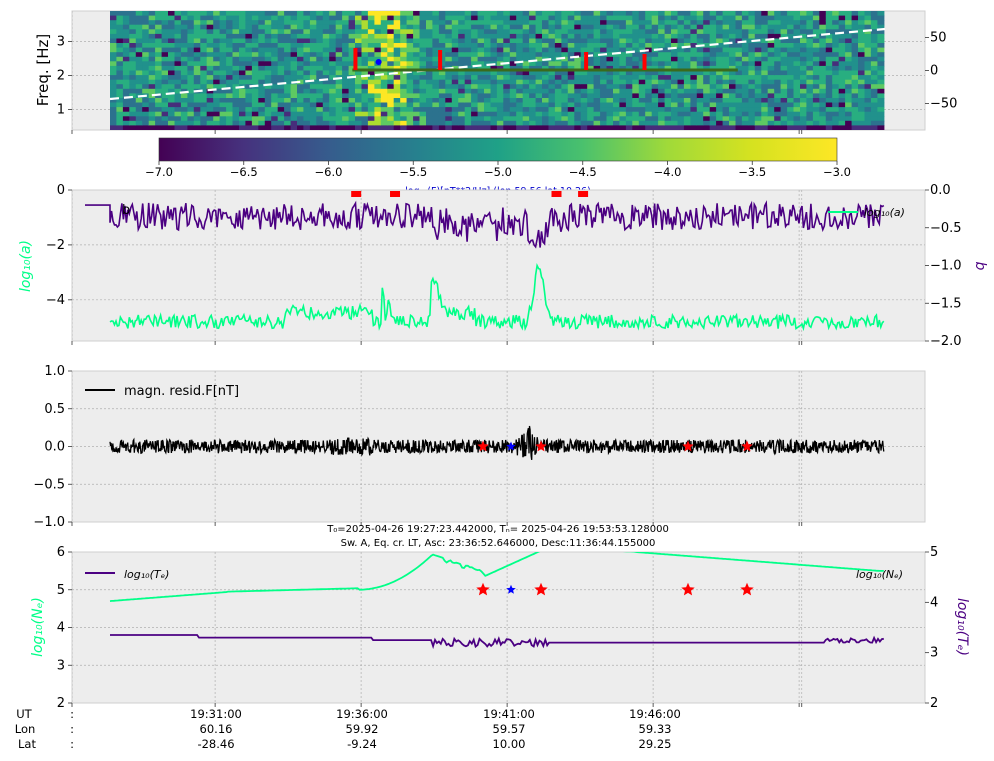 Image resolution: width=994 pixels, height=761 pixels. I want to click on spec-y-tick-0: 1, so click(61, 110).